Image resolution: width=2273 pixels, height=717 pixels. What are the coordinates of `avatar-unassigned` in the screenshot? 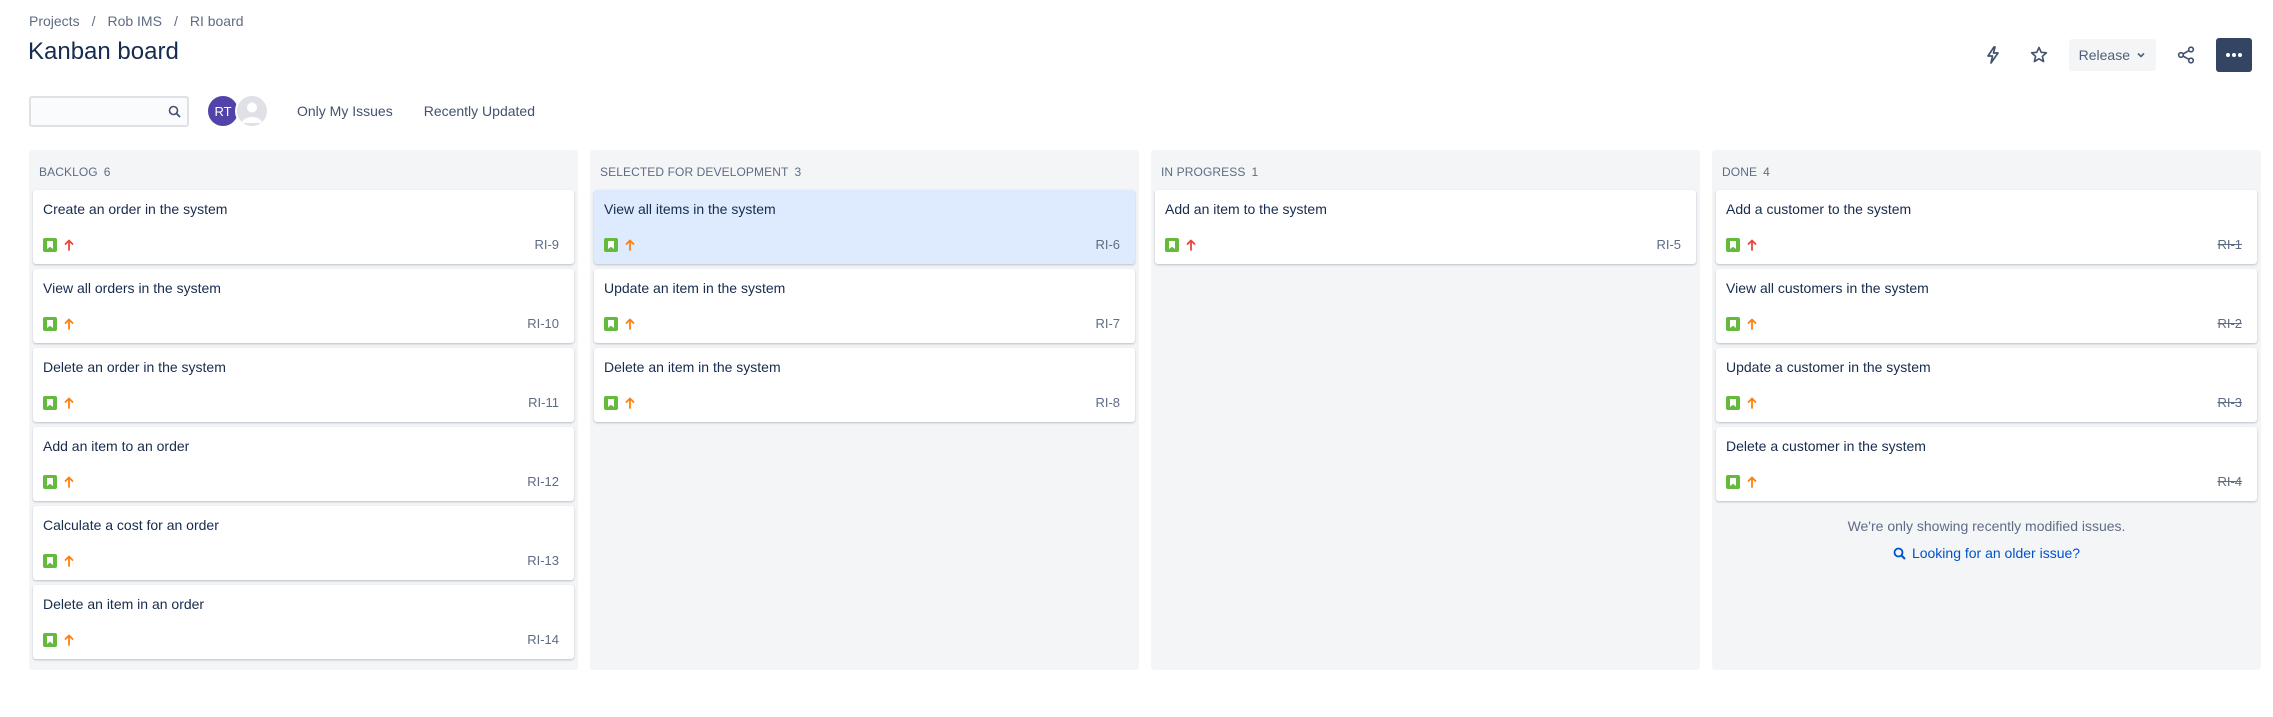 It's located at (252, 111).